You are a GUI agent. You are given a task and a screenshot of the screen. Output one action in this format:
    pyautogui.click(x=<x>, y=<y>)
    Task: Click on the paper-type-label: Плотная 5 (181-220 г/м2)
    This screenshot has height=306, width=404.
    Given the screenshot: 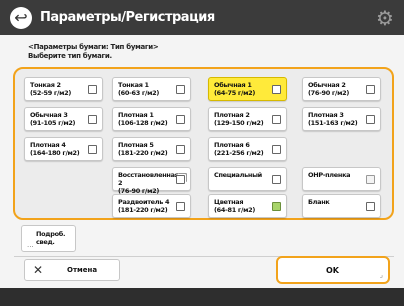 What is the action you would take?
    pyautogui.click(x=143, y=149)
    